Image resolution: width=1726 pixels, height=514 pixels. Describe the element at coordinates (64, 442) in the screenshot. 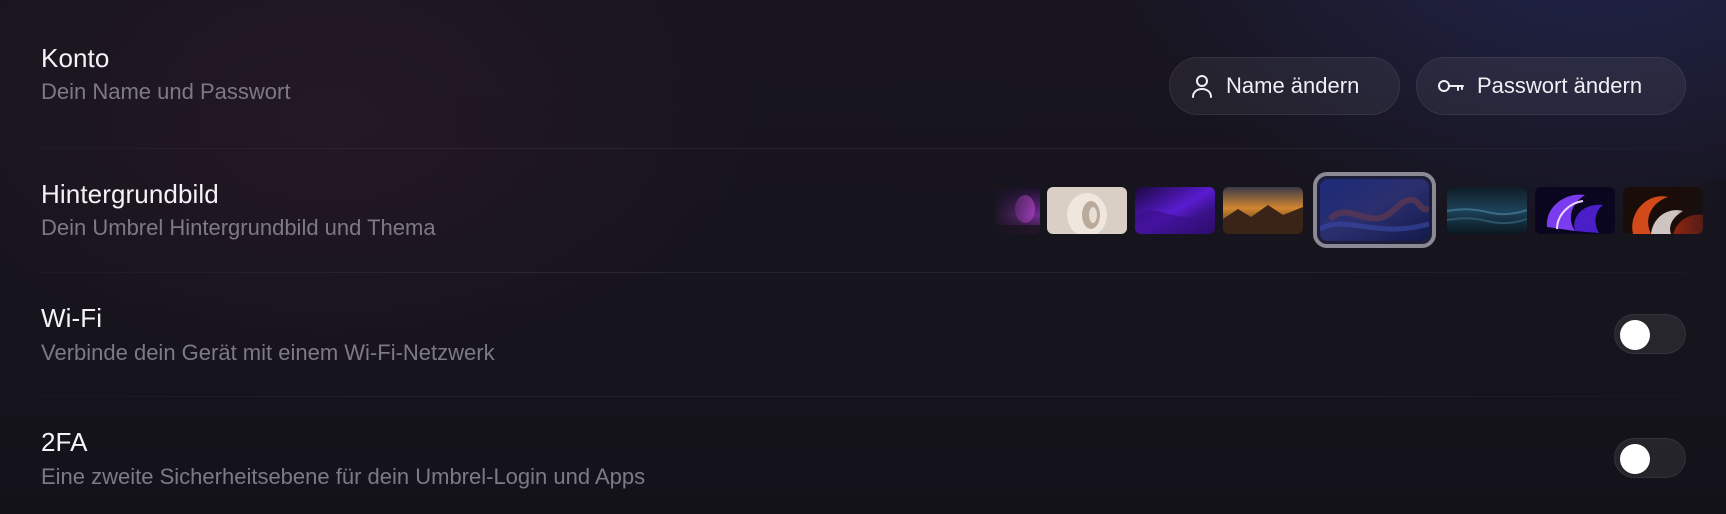

I see `twofa-title: 2FA` at that location.